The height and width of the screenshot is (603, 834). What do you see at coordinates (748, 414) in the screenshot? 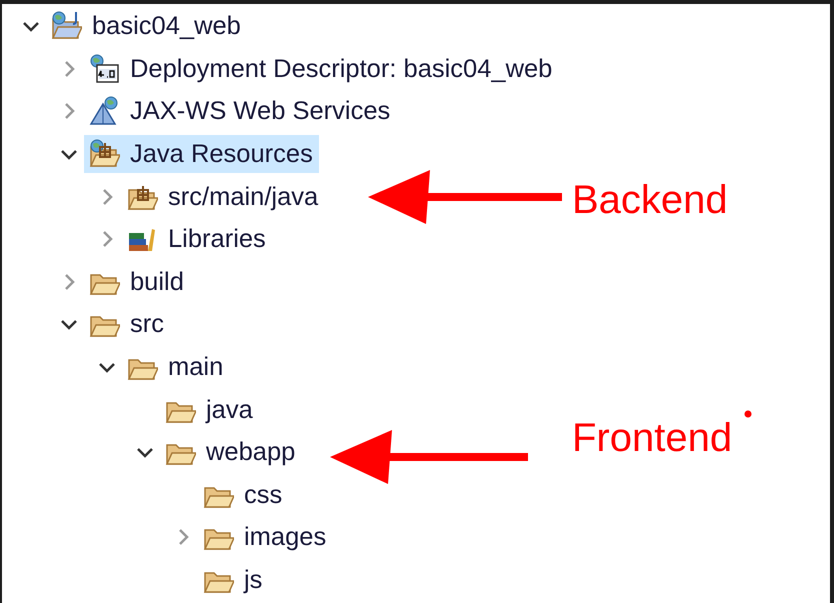
I see `ink-dot` at bounding box center [748, 414].